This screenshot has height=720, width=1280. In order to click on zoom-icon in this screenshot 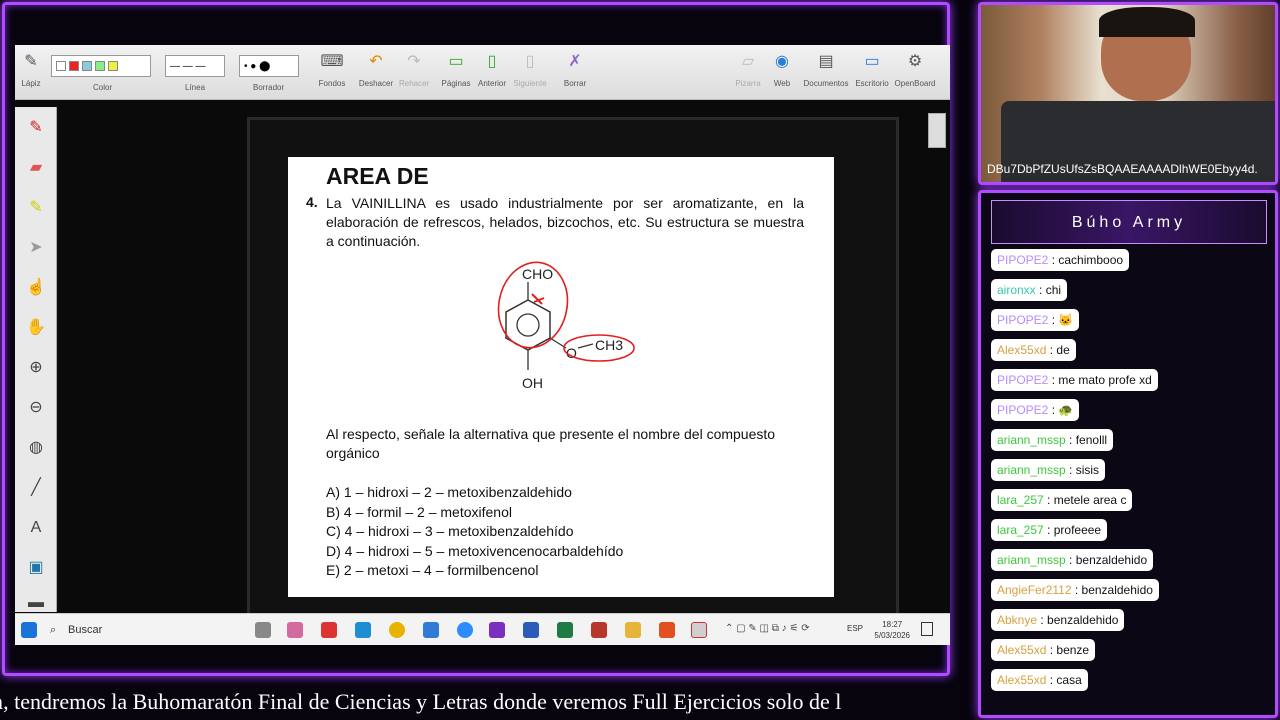, I will do `click(465, 630)`.